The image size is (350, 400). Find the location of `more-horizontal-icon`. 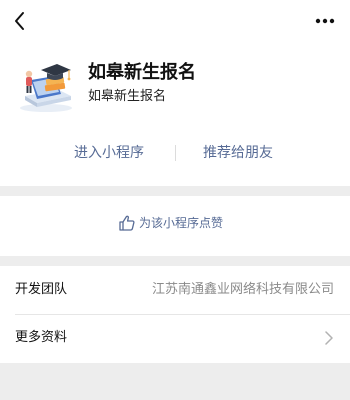

more-horizontal-icon is located at coordinates (325, 21).